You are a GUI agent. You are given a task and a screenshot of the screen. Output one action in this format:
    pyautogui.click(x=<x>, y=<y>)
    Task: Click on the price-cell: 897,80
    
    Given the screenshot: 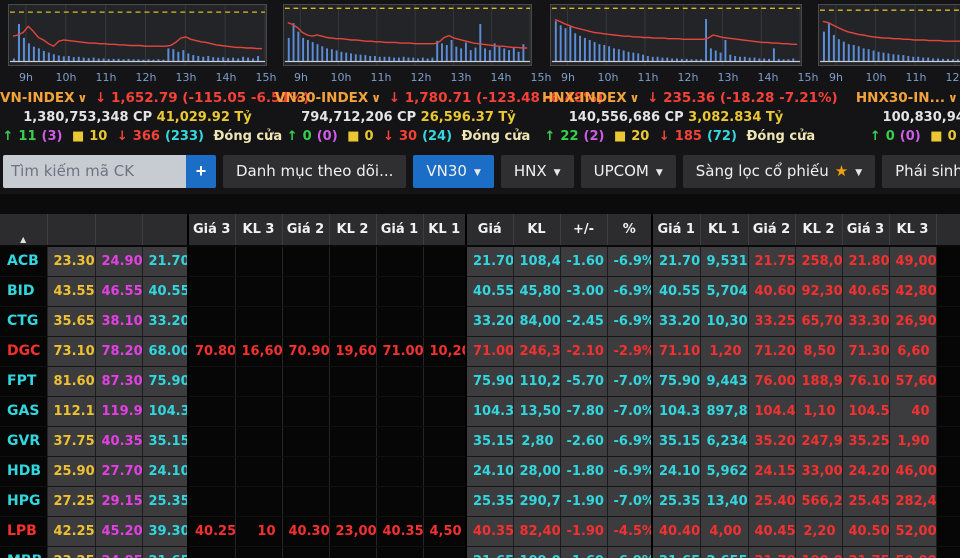 What is the action you would take?
    pyautogui.click(x=724, y=411)
    